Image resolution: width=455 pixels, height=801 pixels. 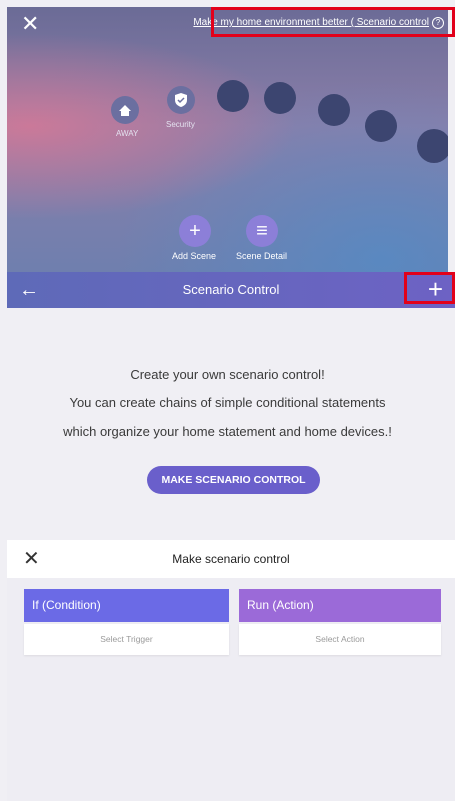 I want to click on condition-header: If (Condition), so click(x=126, y=605).